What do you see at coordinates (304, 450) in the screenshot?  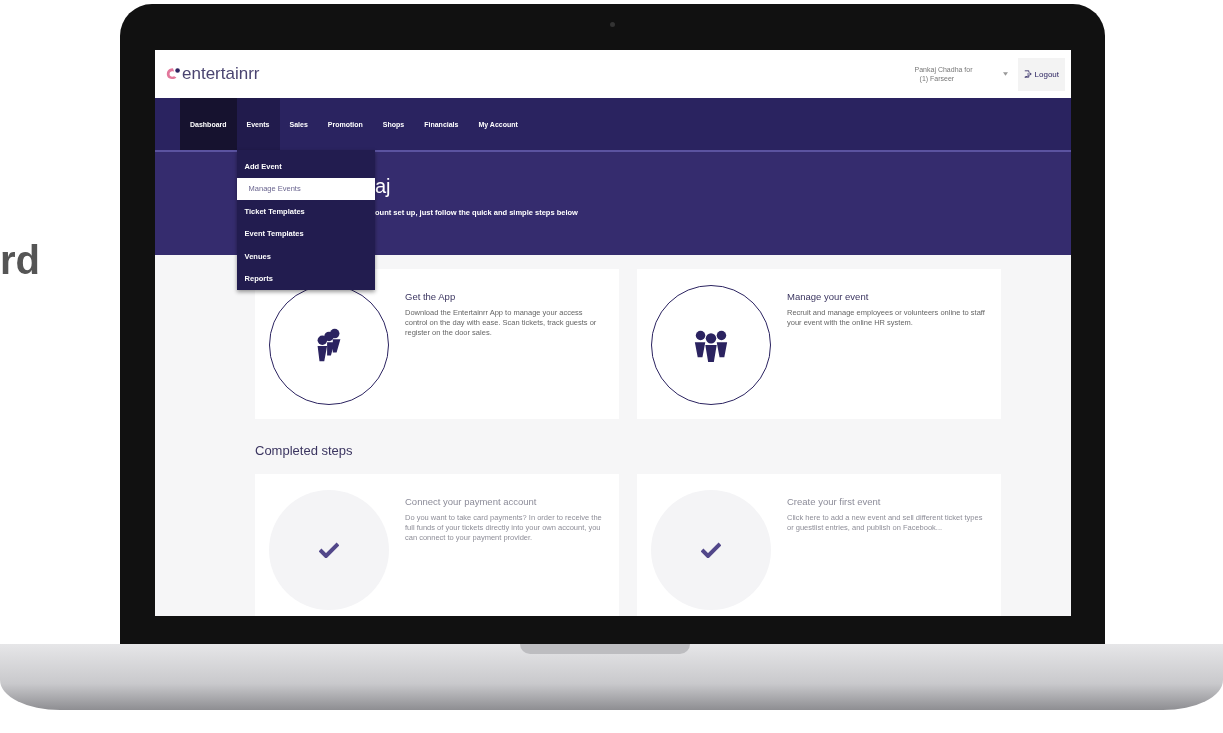 I see `section-title: Completed steps` at bounding box center [304, 450].